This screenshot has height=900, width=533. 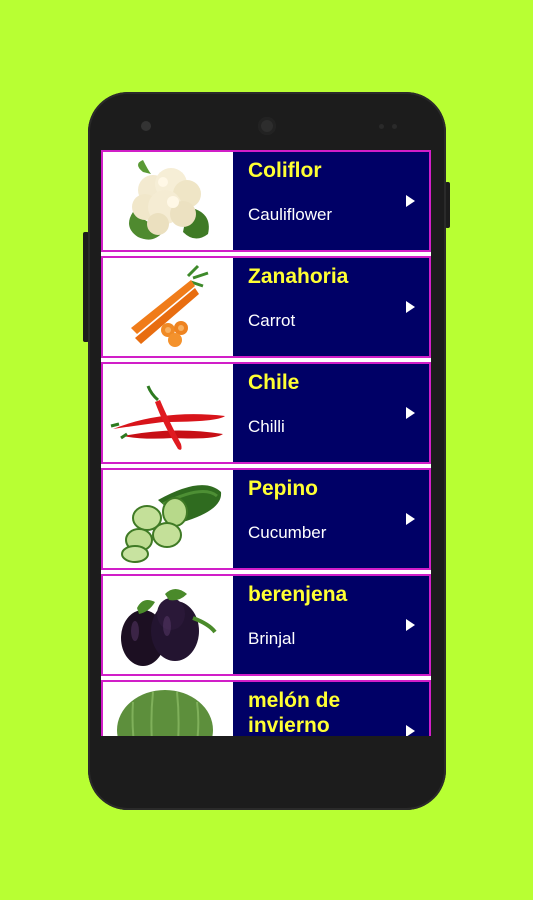 I want to click on list-item-winter-melon: melón de invierno, so click(x=266, y=708).